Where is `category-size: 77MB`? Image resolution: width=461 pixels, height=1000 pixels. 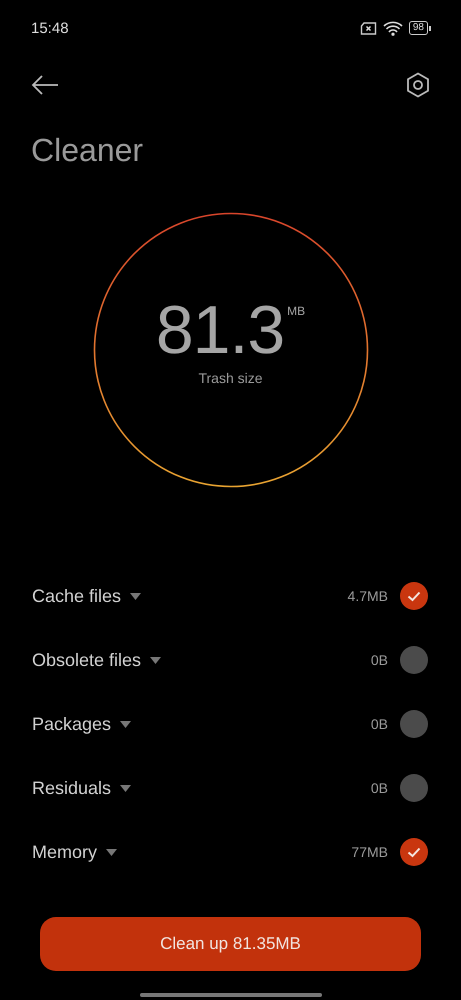
category-size: 77MB is located at coordinates (369, 852).